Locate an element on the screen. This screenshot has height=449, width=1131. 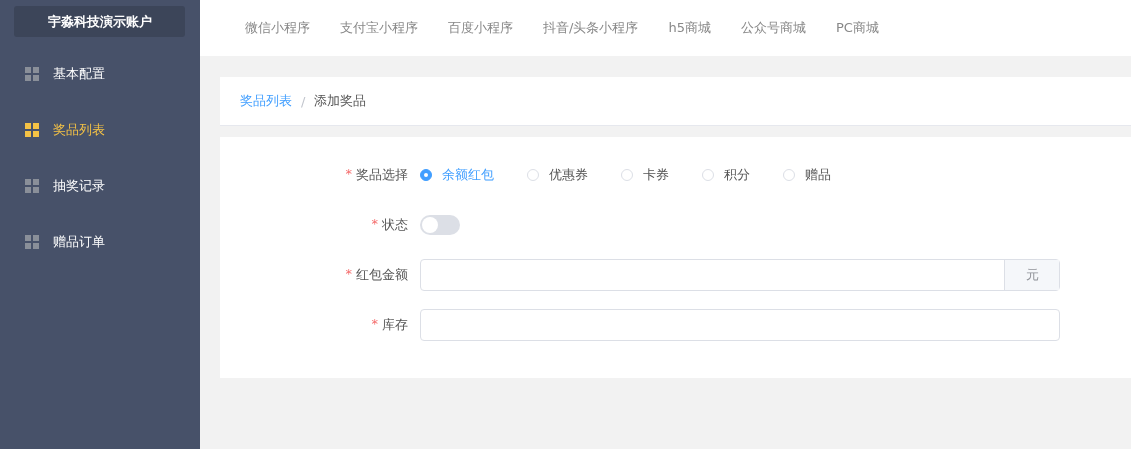
field-label: 库存 is located at coordinates (395, 325).